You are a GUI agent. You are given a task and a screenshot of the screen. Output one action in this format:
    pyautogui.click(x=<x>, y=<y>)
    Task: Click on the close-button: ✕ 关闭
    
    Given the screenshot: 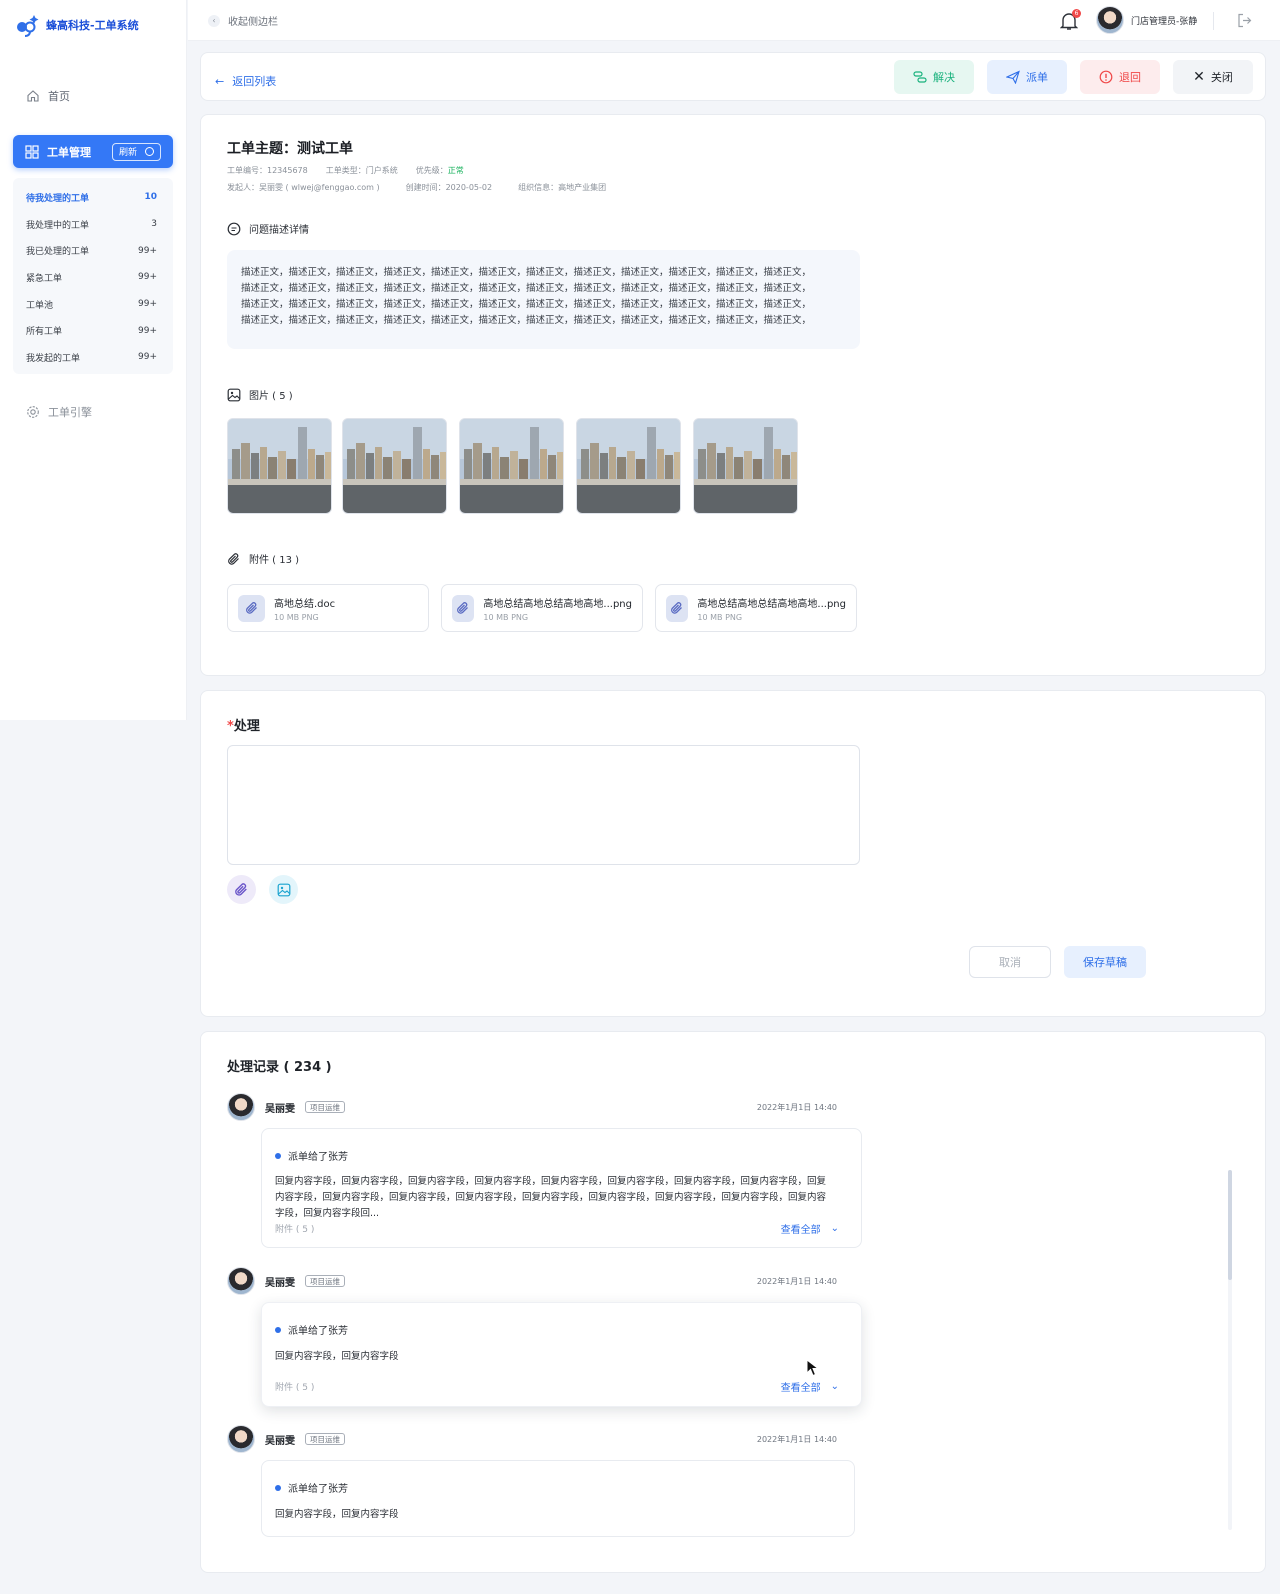 What is the action you would take?
    pyautogui.click(x=1213, y=77)
    